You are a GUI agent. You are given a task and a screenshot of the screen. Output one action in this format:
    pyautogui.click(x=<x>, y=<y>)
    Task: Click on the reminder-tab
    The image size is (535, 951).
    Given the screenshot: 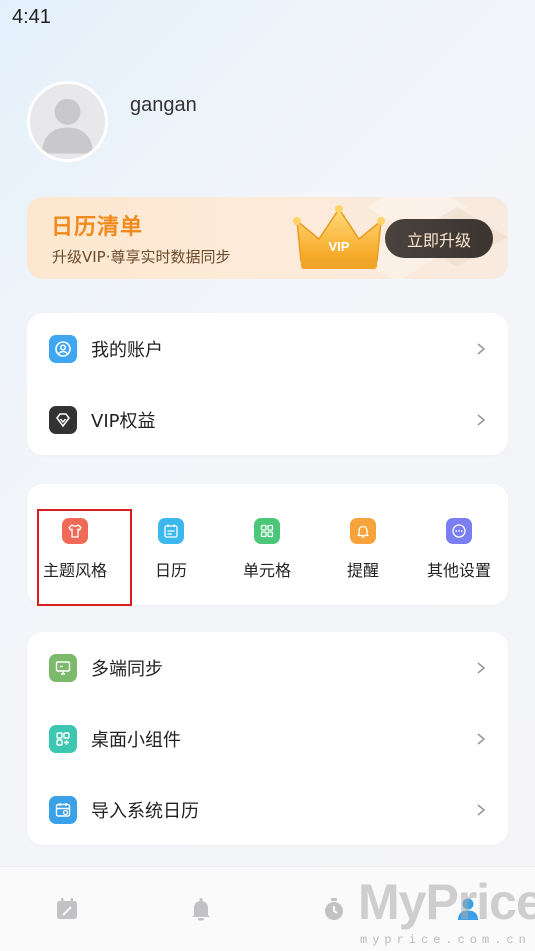 What is the action you would take?
    pyautogui.click(x=201, y=909)
    